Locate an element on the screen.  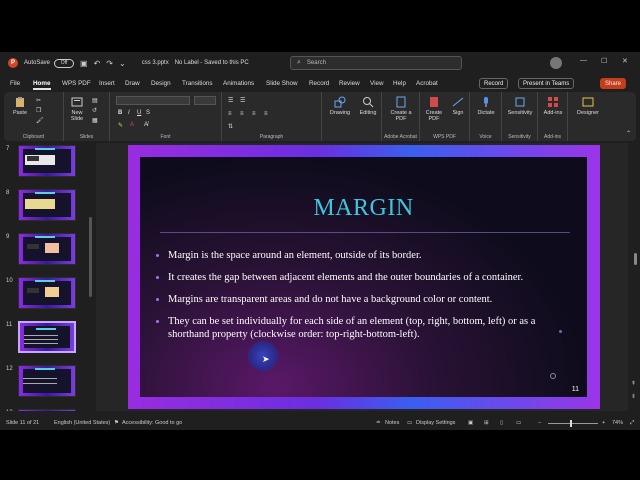
record-button: Record is located at coordinates (494, 83).